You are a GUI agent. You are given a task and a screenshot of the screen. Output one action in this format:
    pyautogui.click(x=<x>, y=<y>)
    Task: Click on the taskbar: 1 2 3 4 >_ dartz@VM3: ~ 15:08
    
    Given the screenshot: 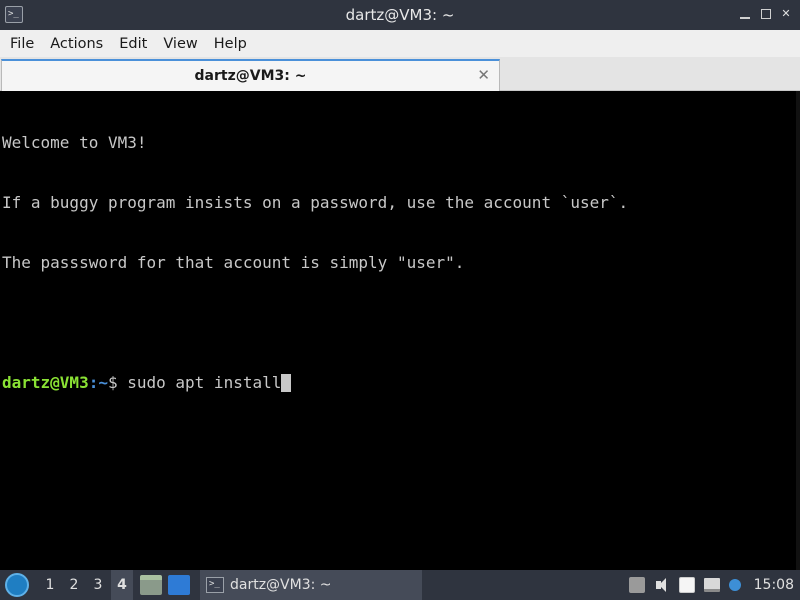 What is the action you would take?
    pyautogui.click(x=400, y=585)
    